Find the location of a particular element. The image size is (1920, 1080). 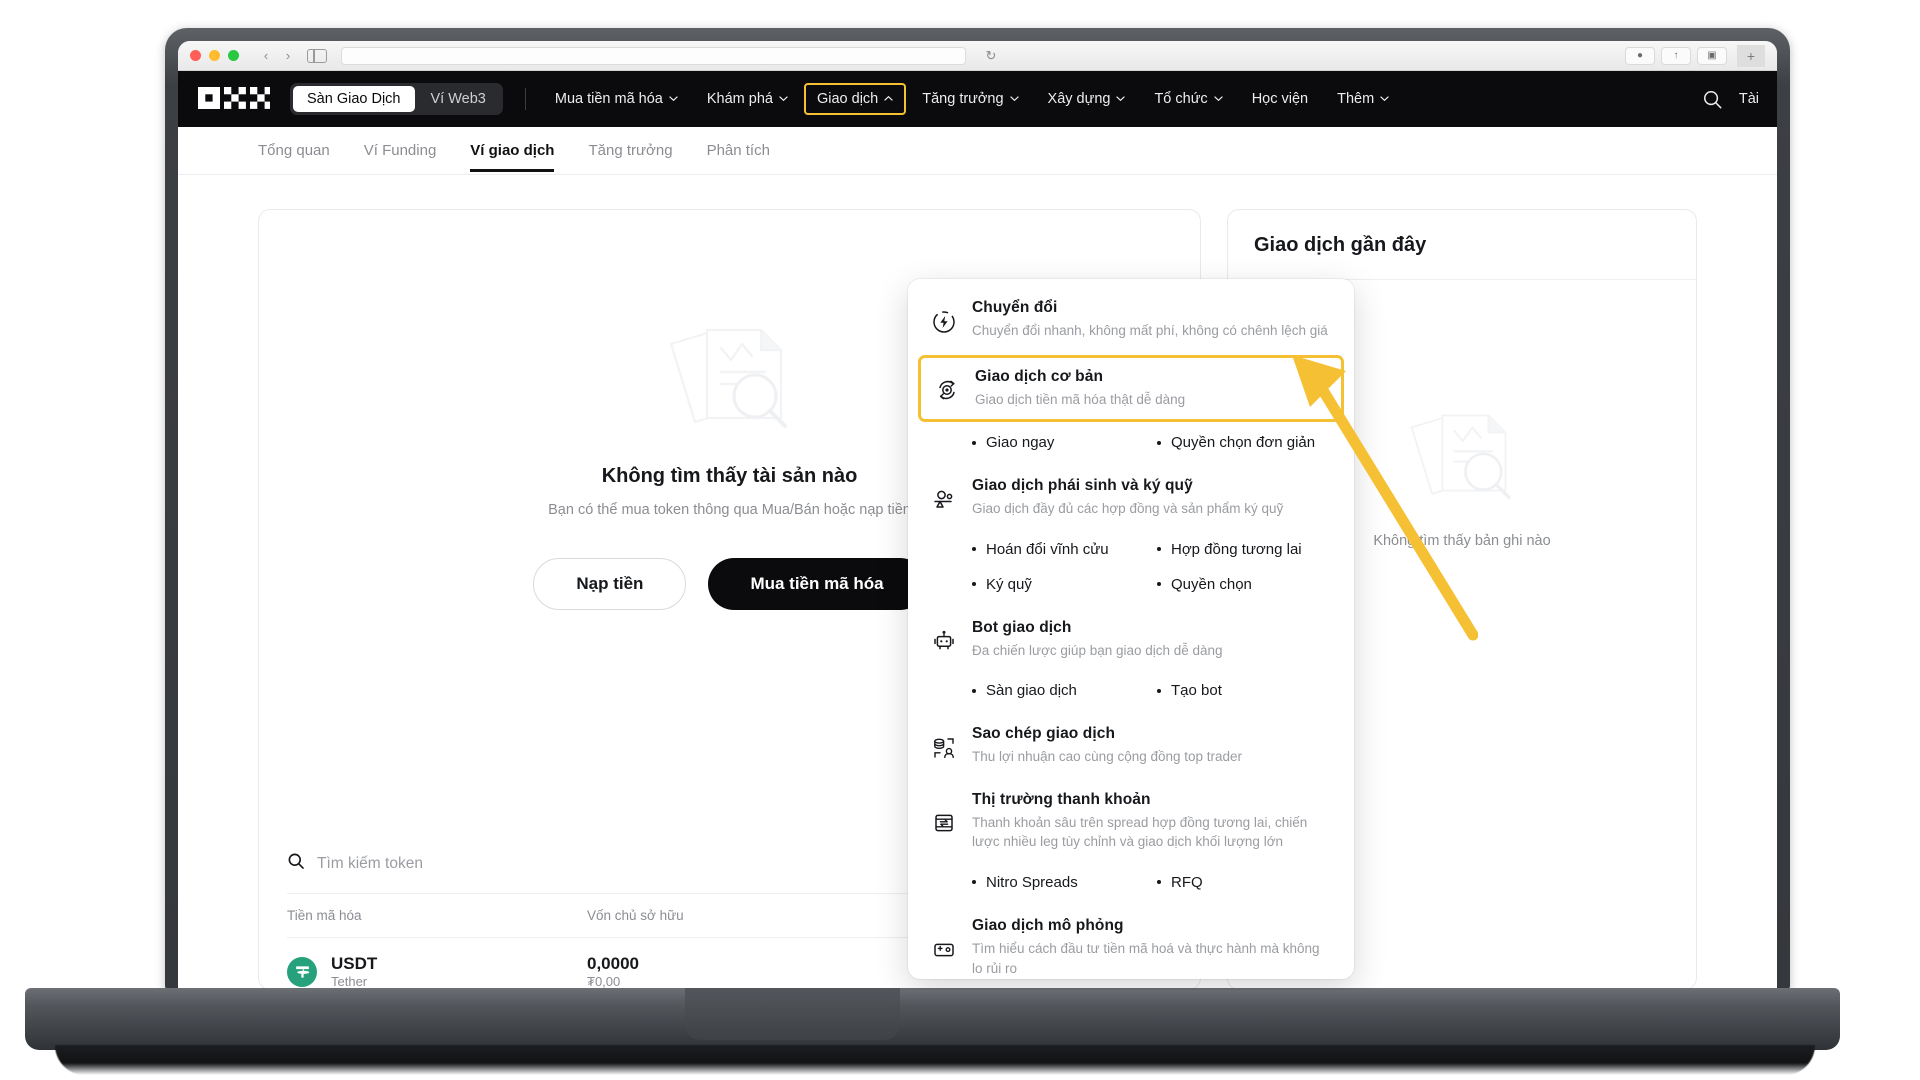

sublink-futures: Hợp đồng tương lai is located at coordinates (1244, 549).